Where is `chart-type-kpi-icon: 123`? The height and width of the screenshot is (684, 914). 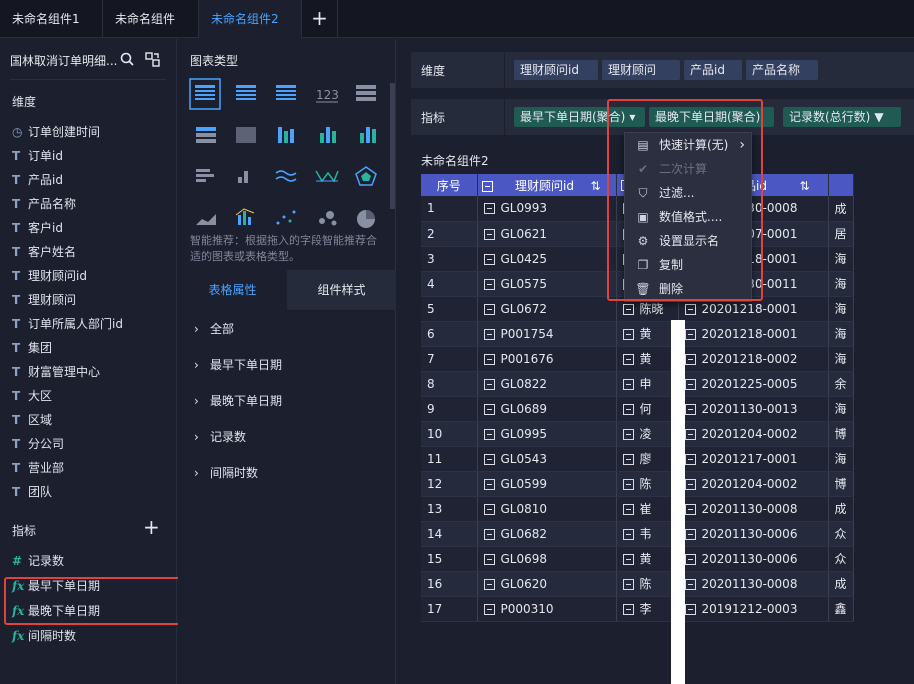
chart-type-kpi-icon: 123 is located at coordinates (327, 95).